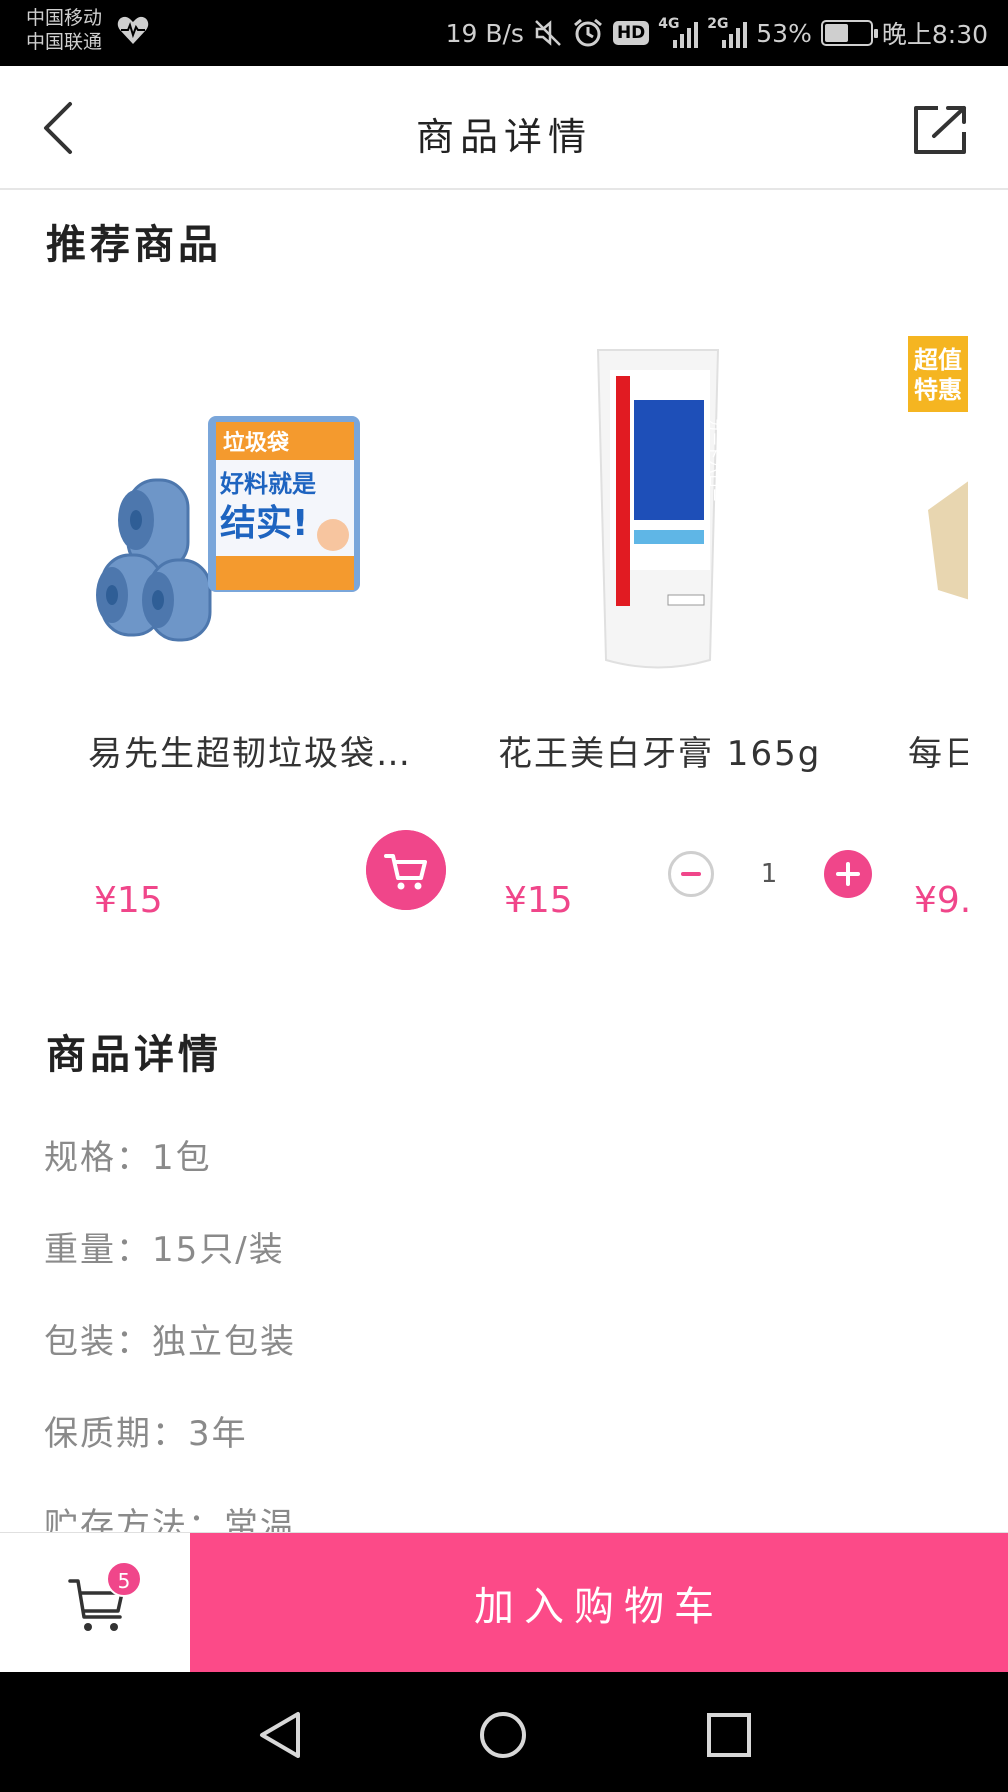 Image resolution: width=1008 pixels, height=1792 pixels. I want to click on svg-text: 结实!, so click(264, 523).